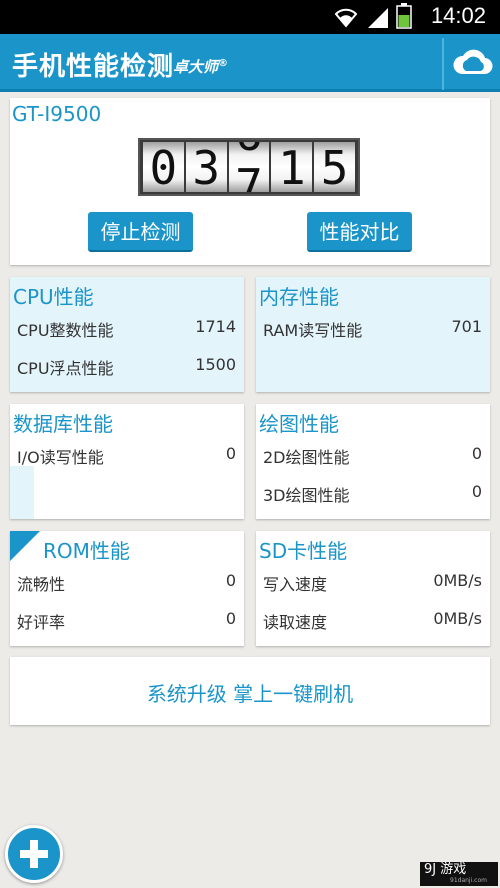 The width and height of the screenshot is (500, 888). I want to click on metric-label: 写入速度, so click(295, 584).